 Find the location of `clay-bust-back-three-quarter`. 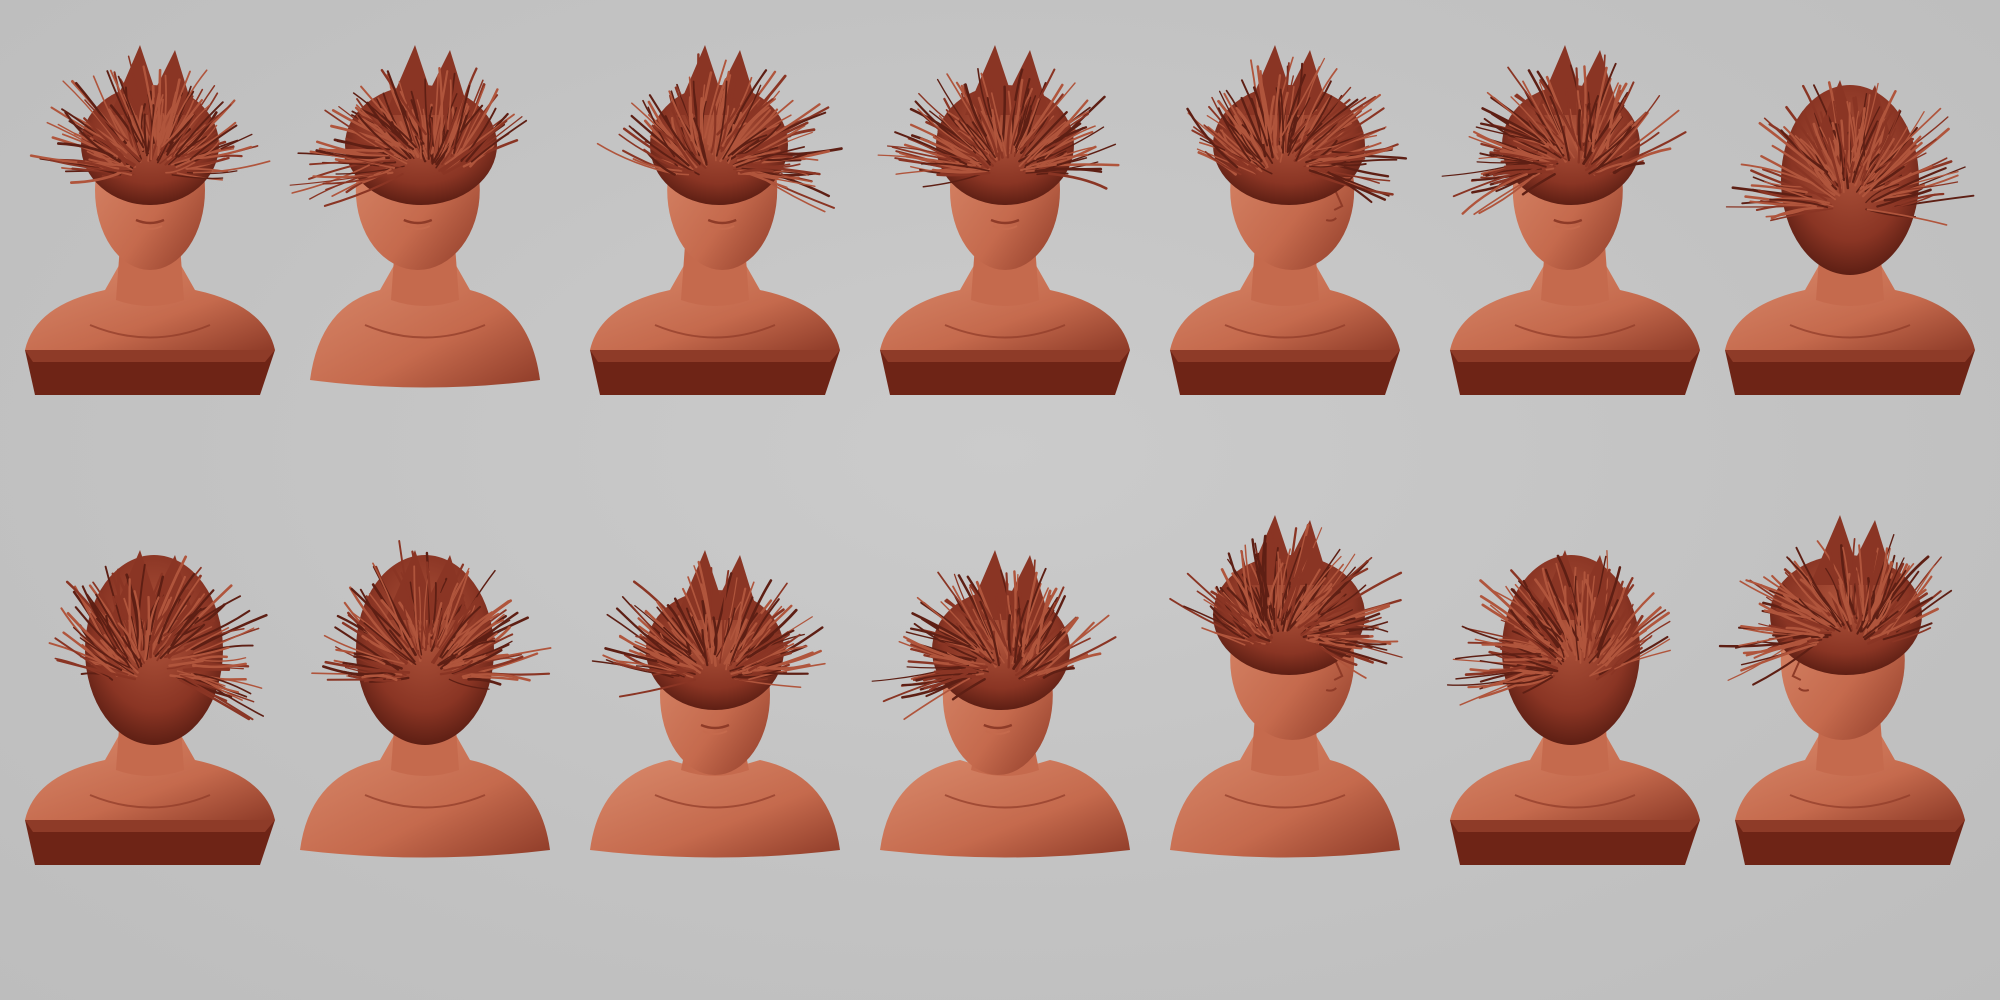

clay-bust-back-three-quarter is located at coordinates (1850, 240).